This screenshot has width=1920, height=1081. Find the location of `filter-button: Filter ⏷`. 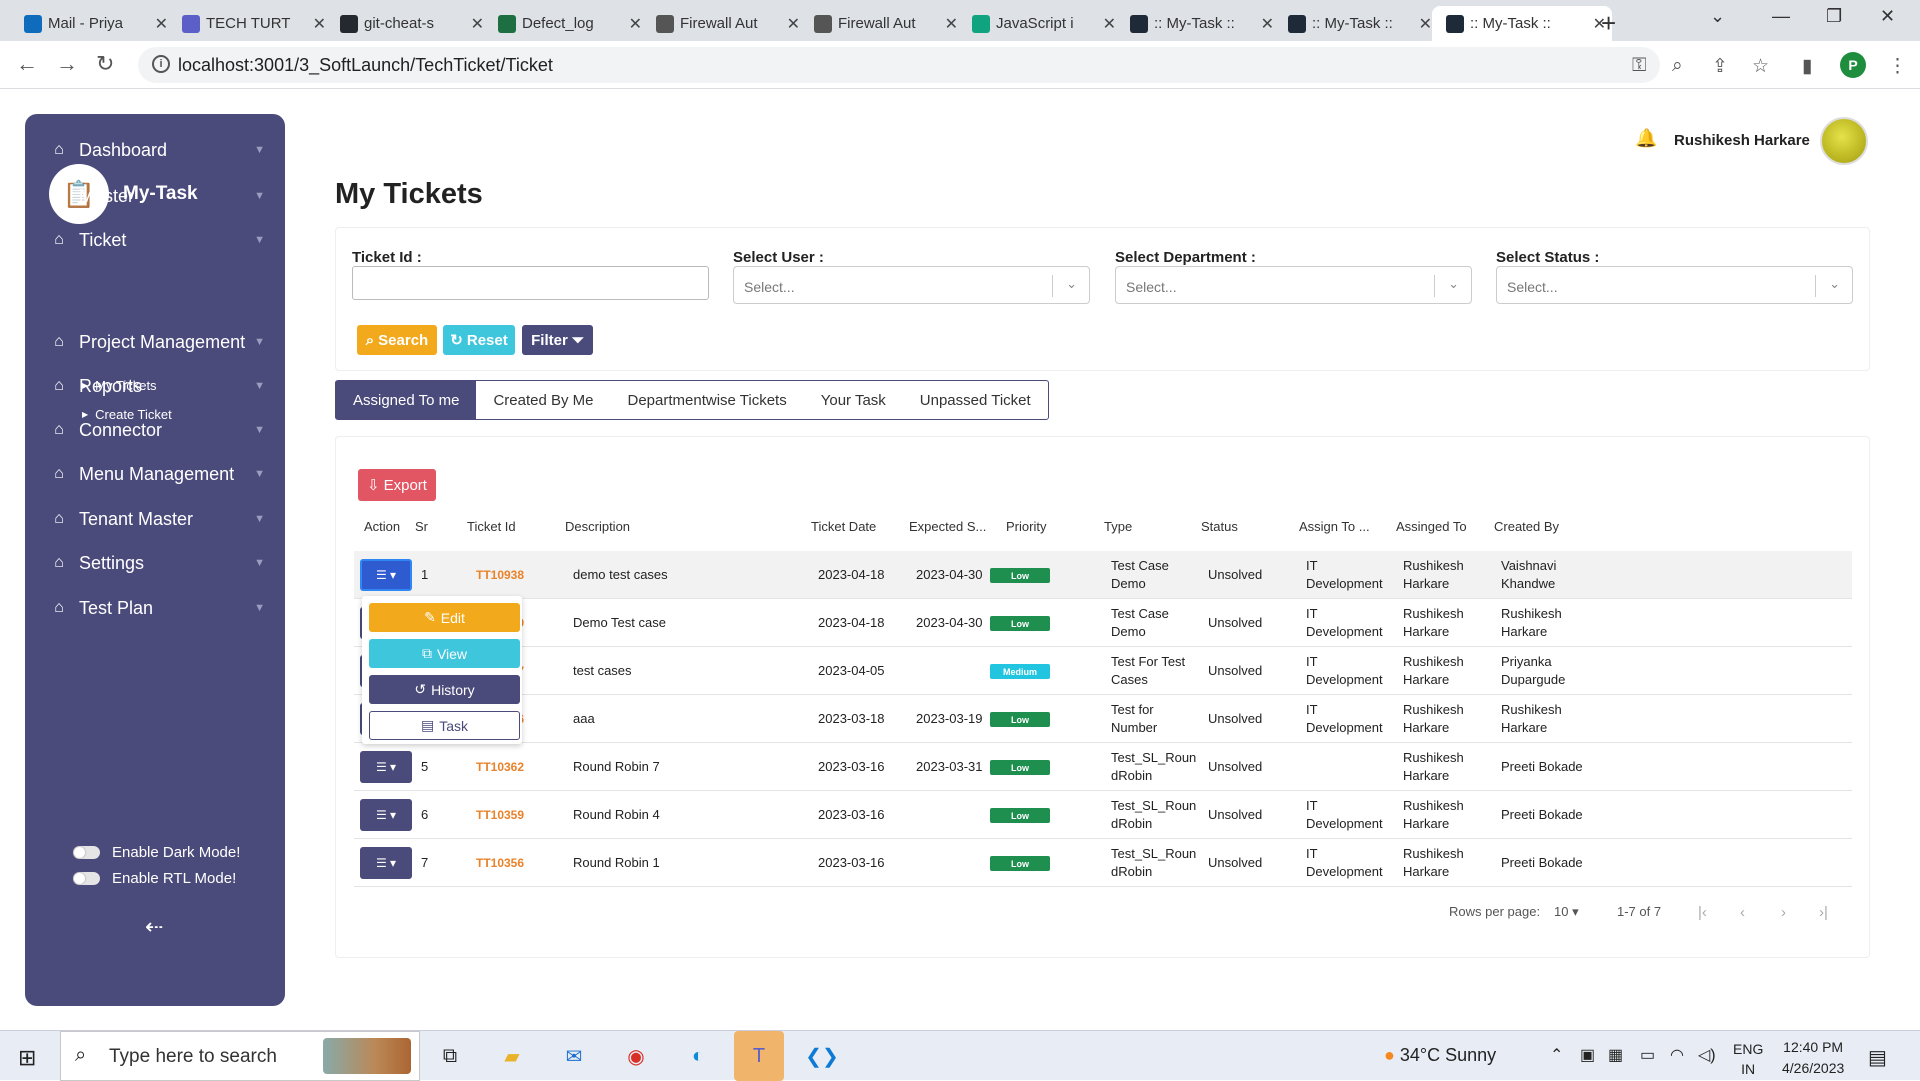

filter-button: Filter ⏷ is located at coordinates (557, 340).